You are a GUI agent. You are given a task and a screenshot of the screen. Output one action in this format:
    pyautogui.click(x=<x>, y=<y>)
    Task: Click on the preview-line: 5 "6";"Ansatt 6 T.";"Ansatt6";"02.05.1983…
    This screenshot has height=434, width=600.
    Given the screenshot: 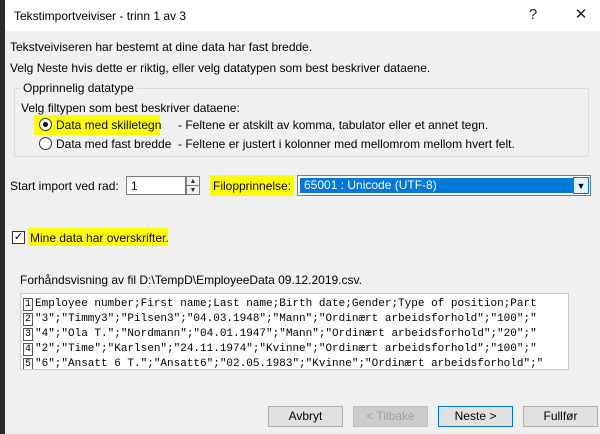 What is the action you would take?
    pyautogui.click(x=283, y=363)
    